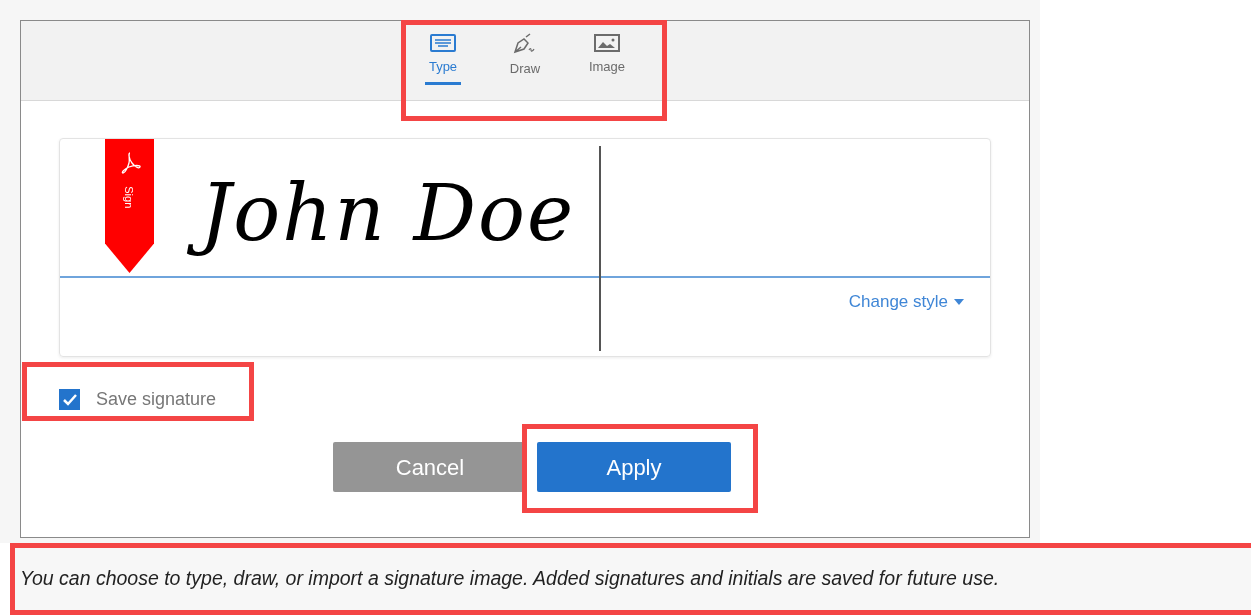  I want to click on tab: Type, so click(443, 60).